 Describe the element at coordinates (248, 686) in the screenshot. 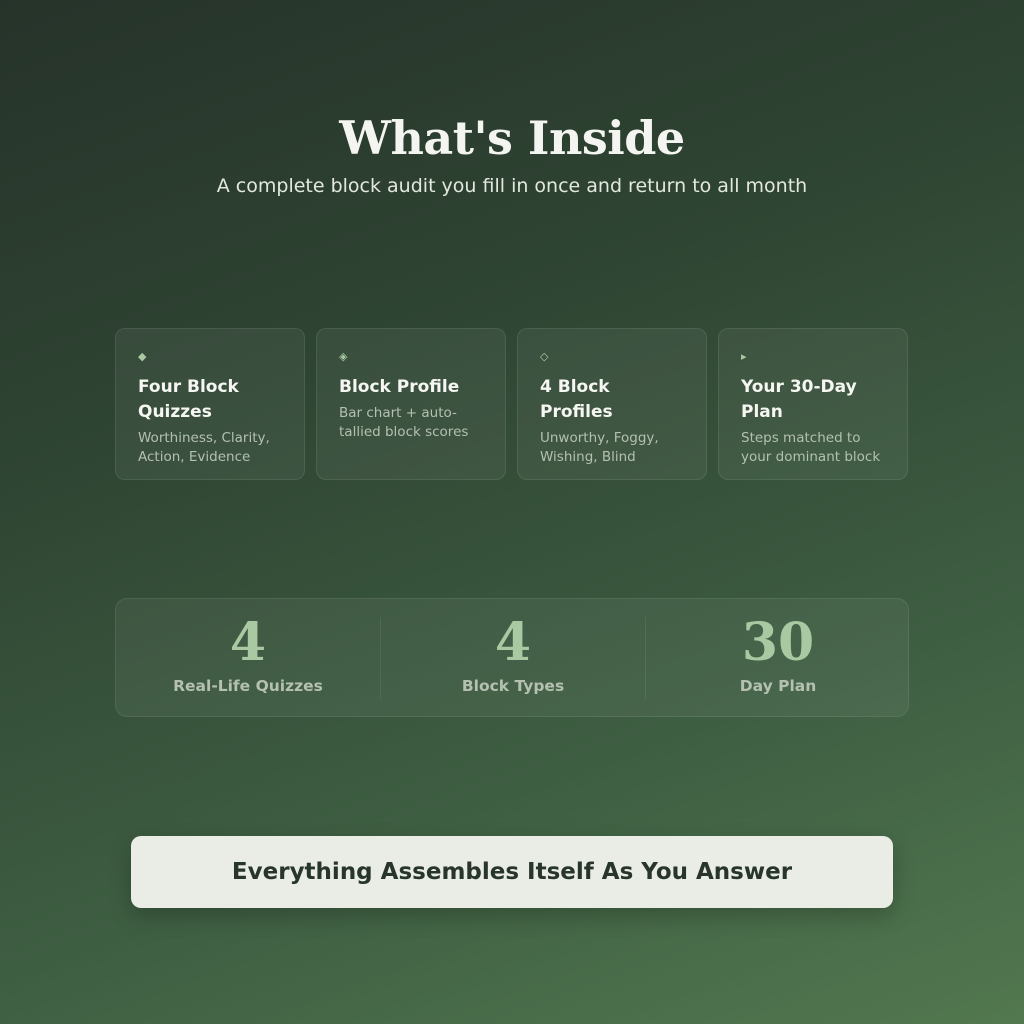

I see `stat-label: Real-Life Quizzes` at that location.